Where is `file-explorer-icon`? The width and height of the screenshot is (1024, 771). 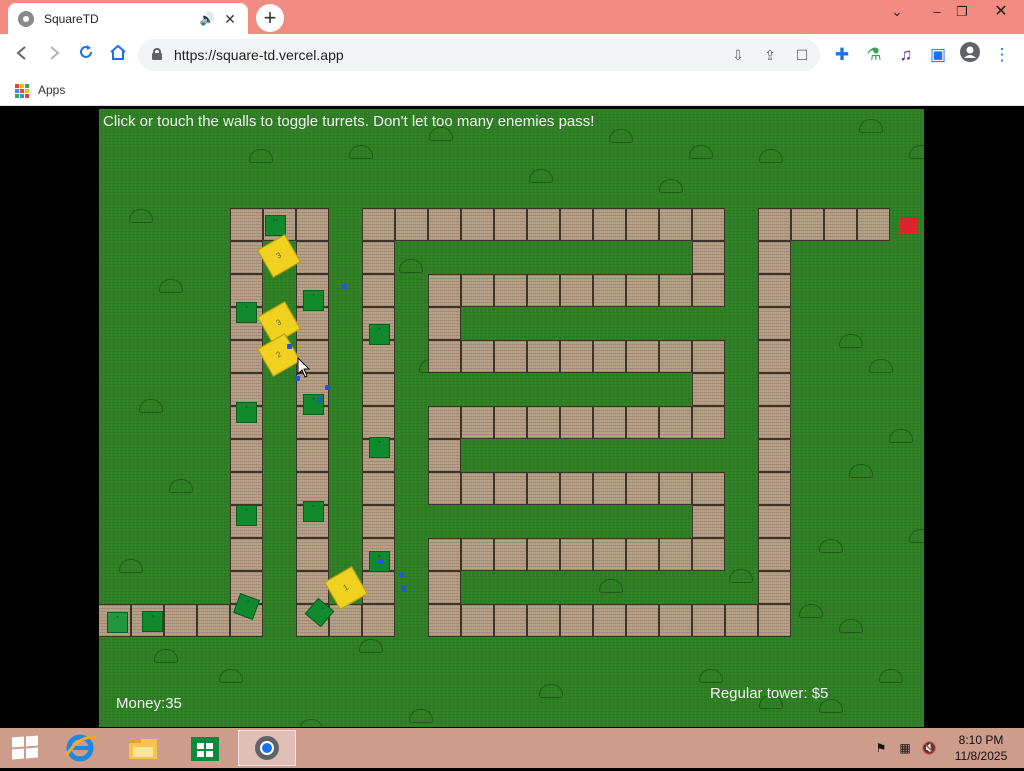
file-explorer-icon is located at coordinates (143, 748).